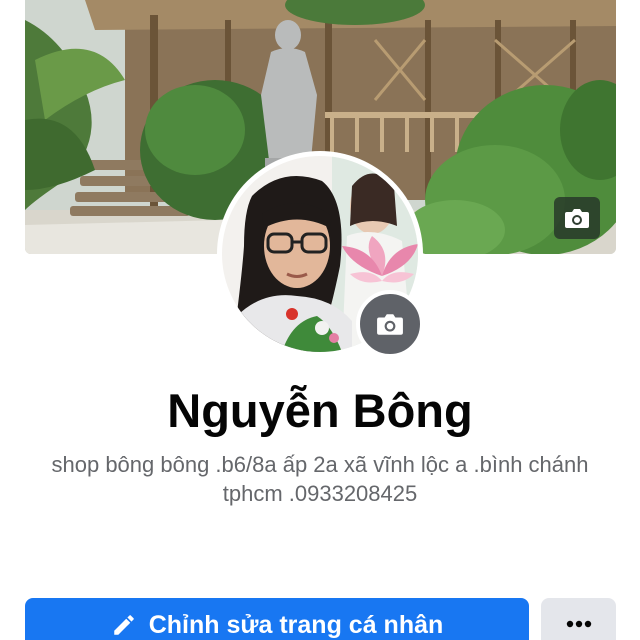 This screenshot has width=640, height=640. What do you see at coordinates (578, 624) in the screenshot?
I see `more-horizontal-icon` at bounding box center [578, 624].